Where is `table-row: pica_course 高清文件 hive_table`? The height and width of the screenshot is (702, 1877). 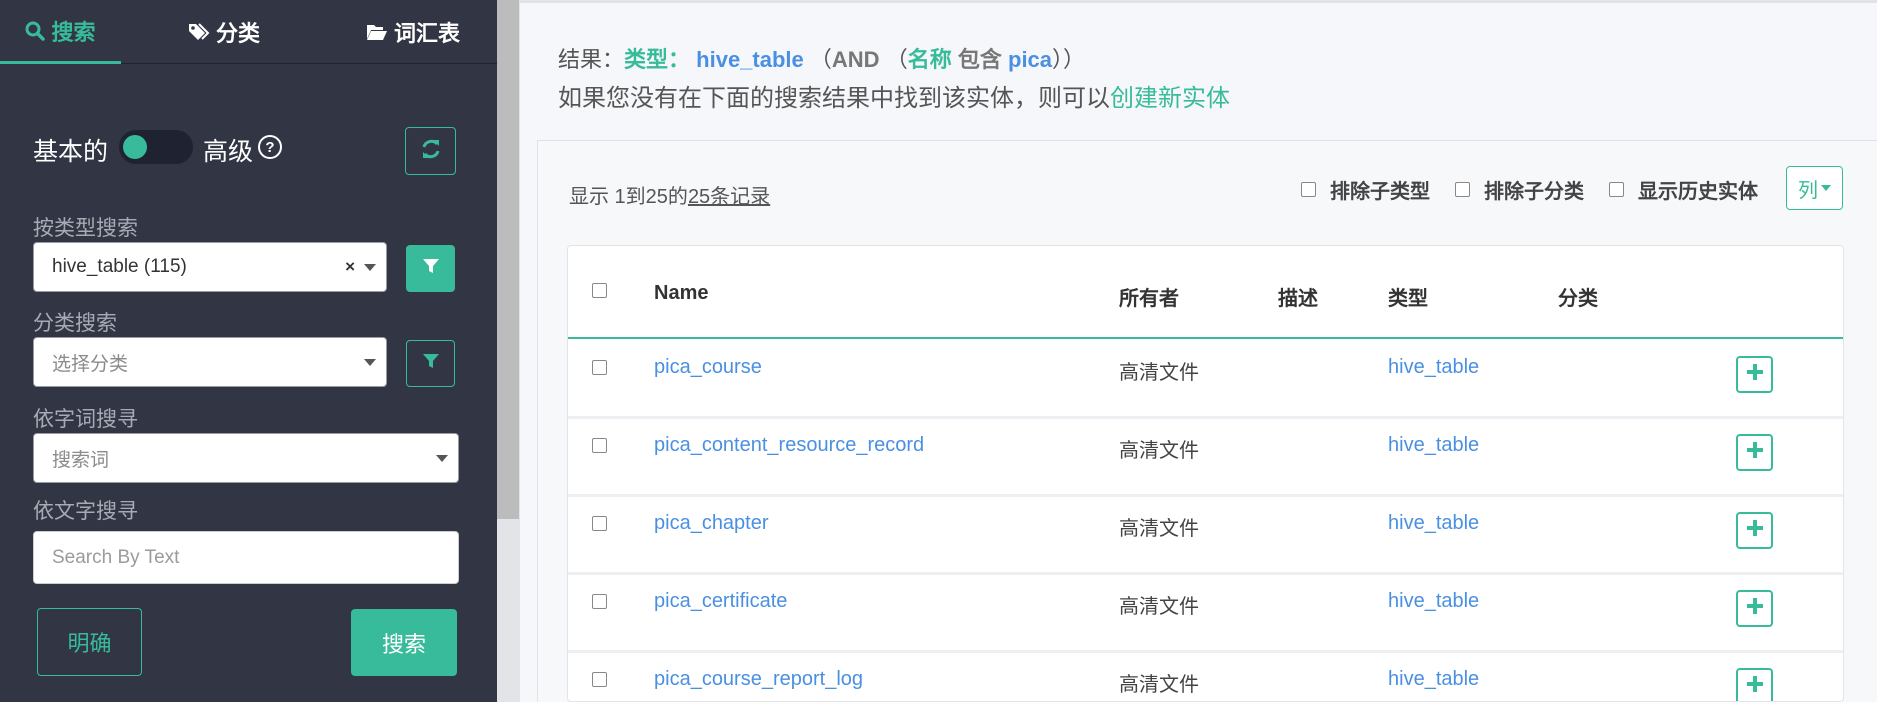 table-row: pica_course 高清文件 hive_table is located at coordinates (1205, 380).